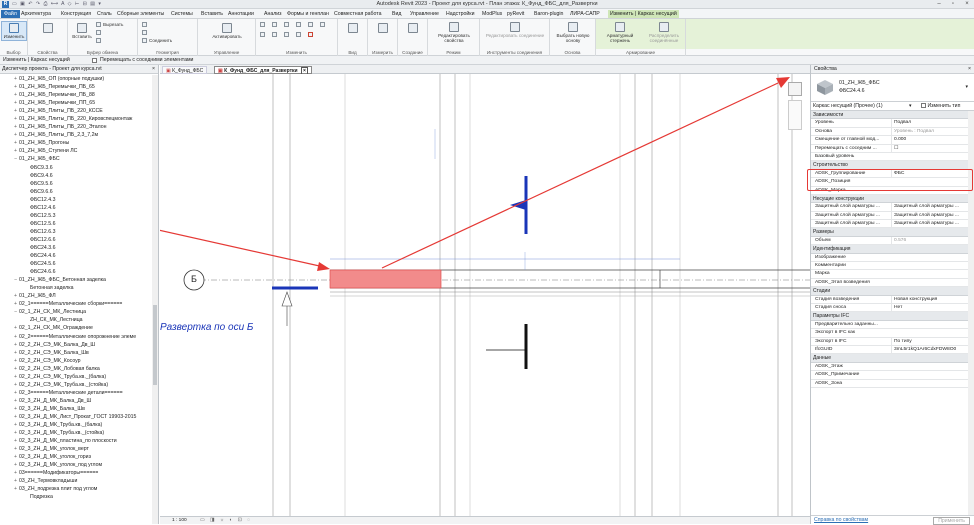 The height and width of the screenshot is (525, 974). I want to click on tab-steel: Сталь, so click(104, 14).